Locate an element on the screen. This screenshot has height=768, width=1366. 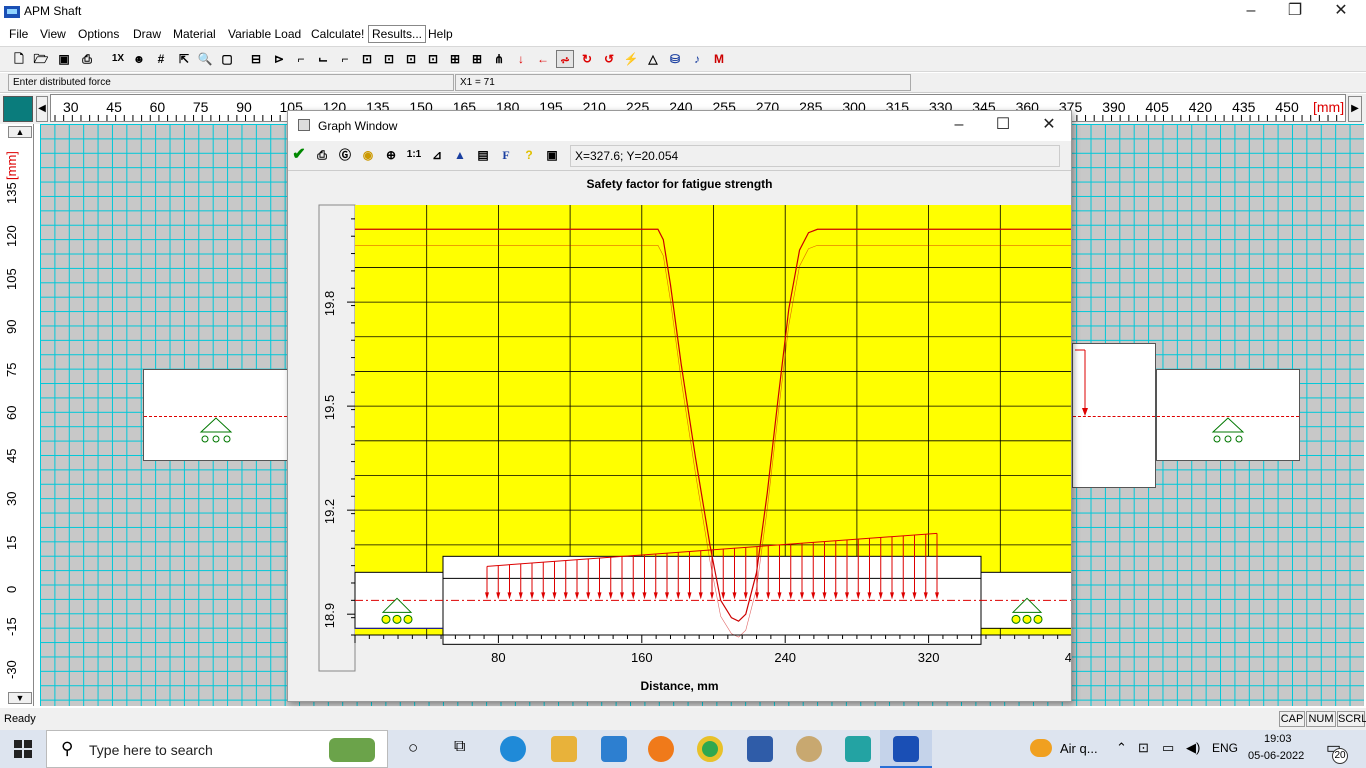
grid-icon: # is located at coordinates (161, 59).